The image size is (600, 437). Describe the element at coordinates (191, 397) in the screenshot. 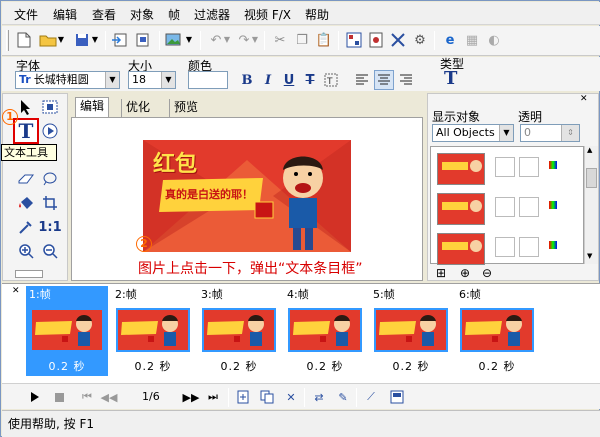

I see `next-frame-icon: ▶▶` at that location.